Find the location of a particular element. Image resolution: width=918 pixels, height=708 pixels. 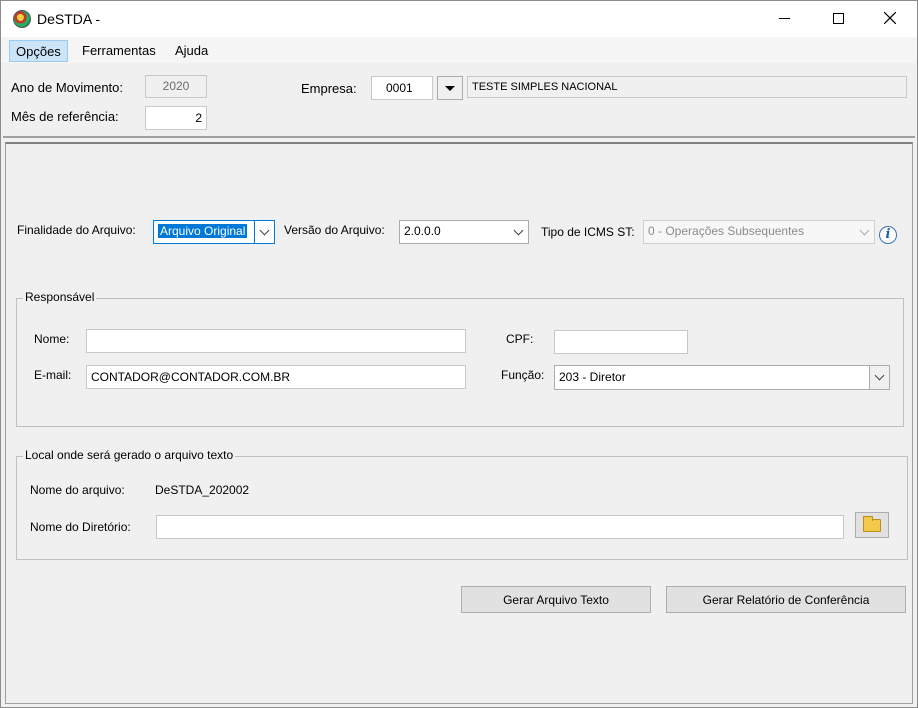

window-title: DeSTDA - is located at coordinates (69, 19).